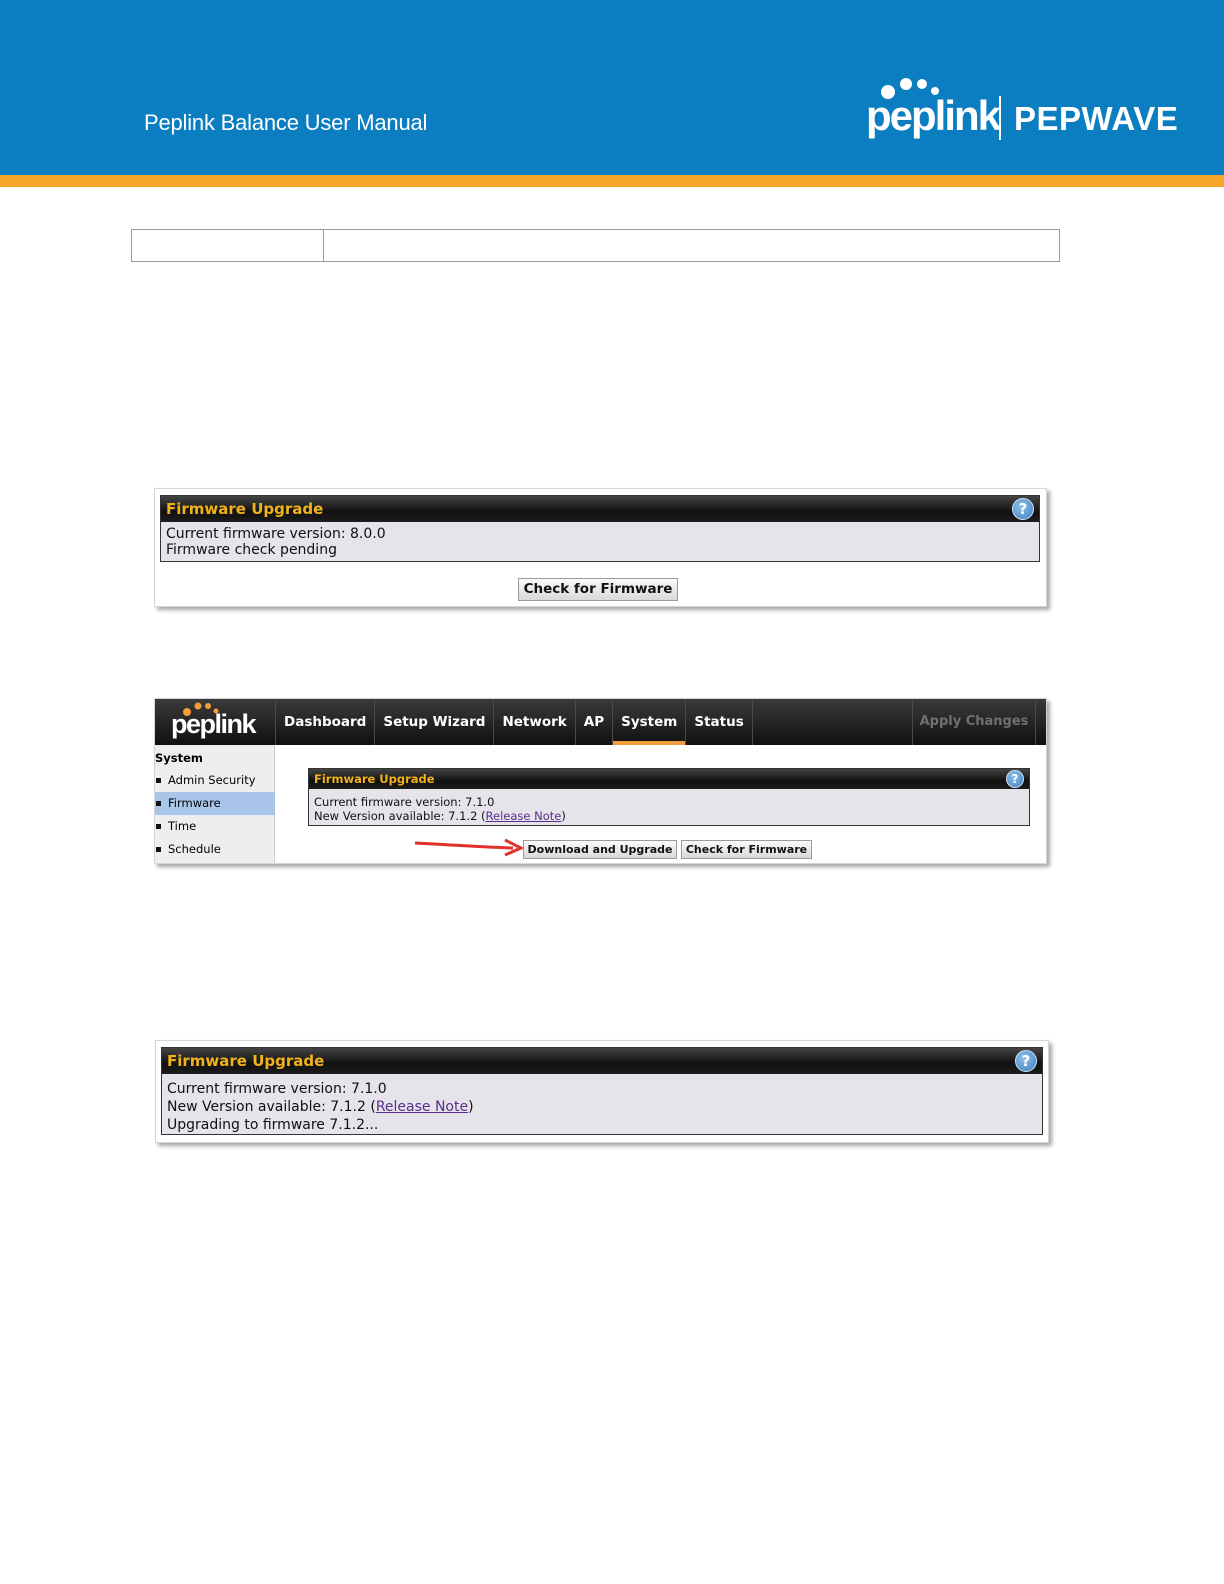  Describe the element at coordinates (276, 534) in the screenshot. I see `current-version-text: Current firmware version: 8.0.0` at that location.